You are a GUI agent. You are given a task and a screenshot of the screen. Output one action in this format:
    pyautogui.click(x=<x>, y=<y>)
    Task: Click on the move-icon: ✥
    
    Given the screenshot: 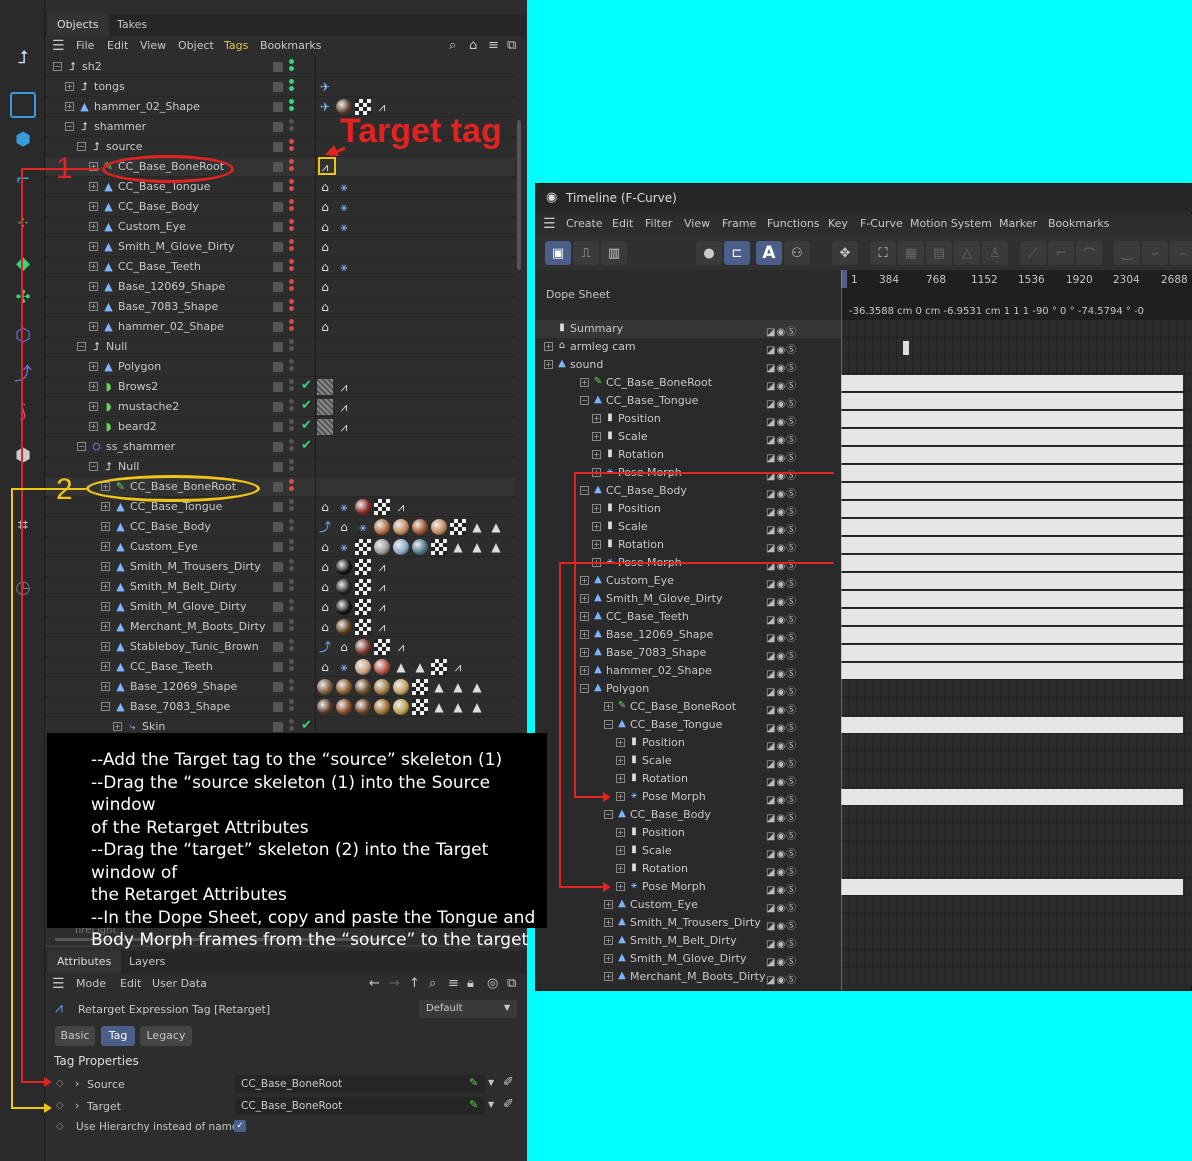 What is the action you would take?
    pyautogui.click(x=845, y=253)
    